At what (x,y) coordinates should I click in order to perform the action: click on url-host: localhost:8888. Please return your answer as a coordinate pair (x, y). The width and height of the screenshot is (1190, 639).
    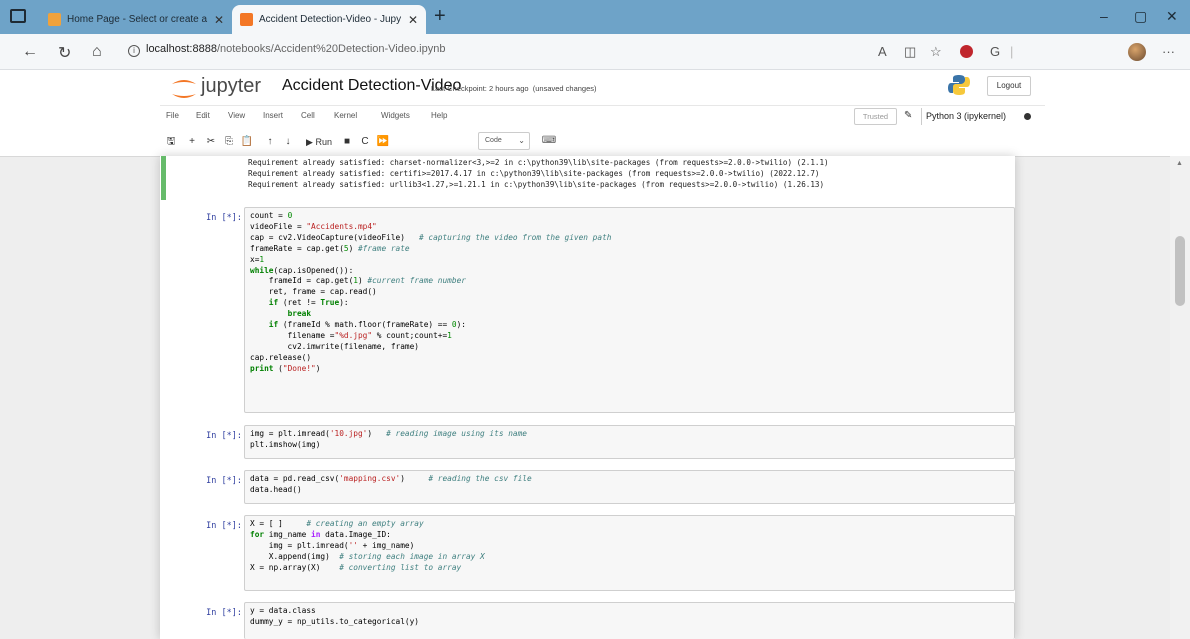
    Looking at the image, I should click on (181, 49).